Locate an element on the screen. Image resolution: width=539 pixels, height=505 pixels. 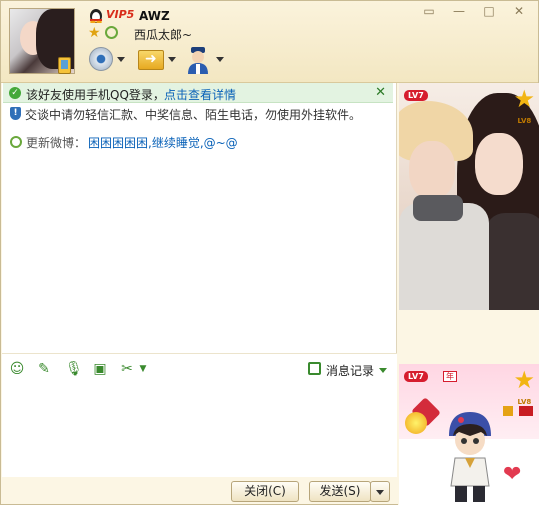
message-input is located at coordinates (199, 430).